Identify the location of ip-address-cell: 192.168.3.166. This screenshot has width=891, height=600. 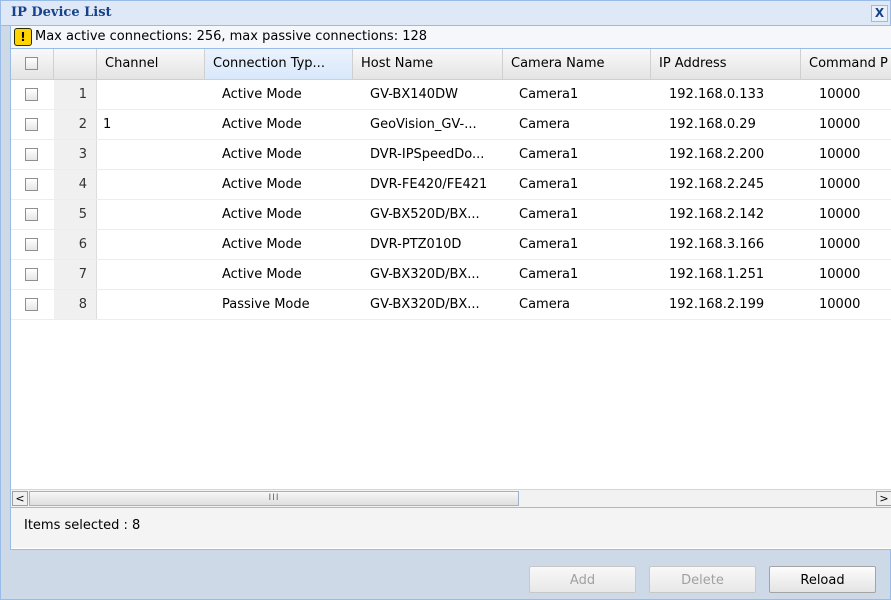
(717, 244).